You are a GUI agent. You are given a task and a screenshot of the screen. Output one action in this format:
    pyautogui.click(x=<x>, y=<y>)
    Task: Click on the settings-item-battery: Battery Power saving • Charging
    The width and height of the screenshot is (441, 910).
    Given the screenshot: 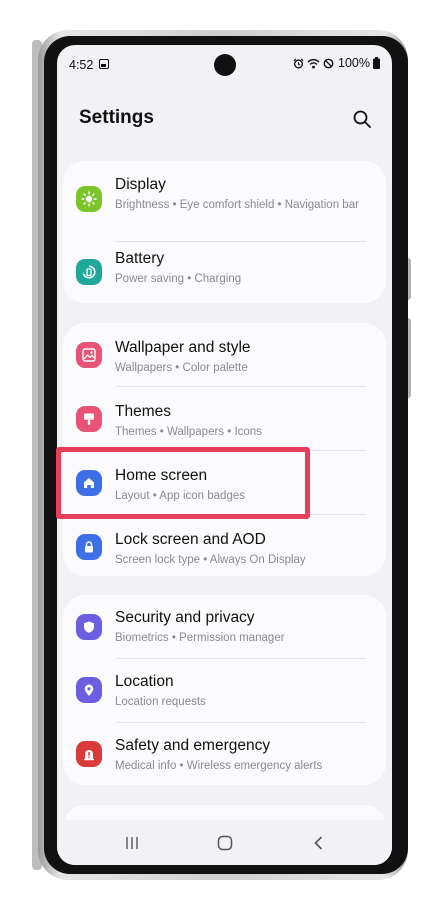 What is the action you would take?
    pyautogui.click(x=224, y=272)
    